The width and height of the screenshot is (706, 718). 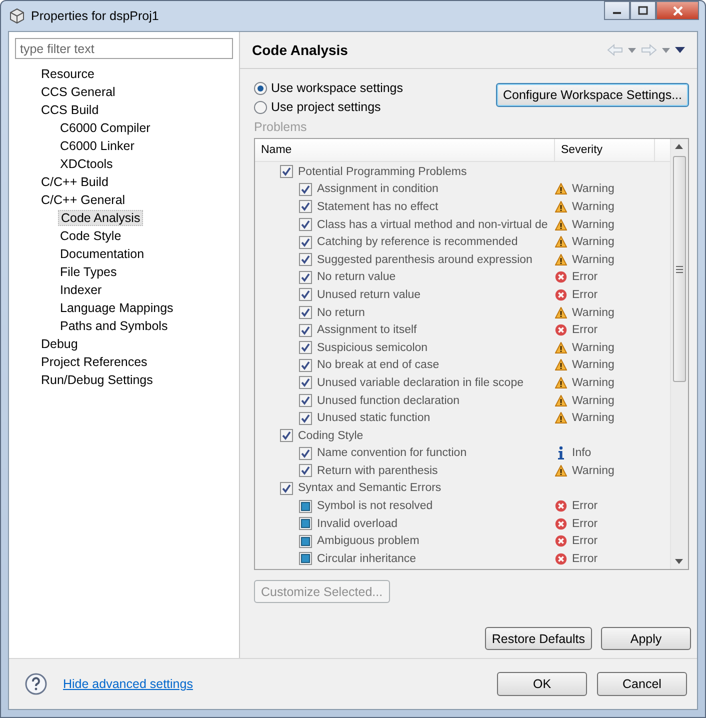 I want to click on problem-name: Unused static function, so click(x=373, y=418).